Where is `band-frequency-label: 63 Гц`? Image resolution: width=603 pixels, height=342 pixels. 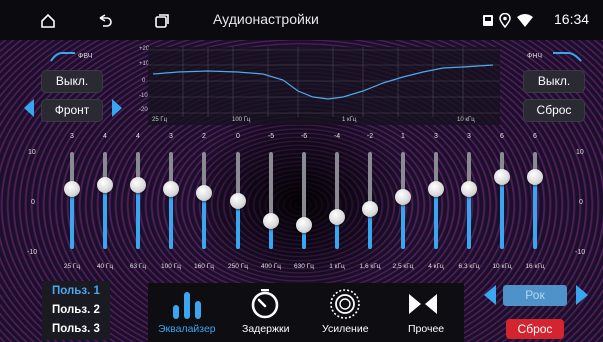 band-frequency-label: 63 Гц is located at coordinates (138, 266).